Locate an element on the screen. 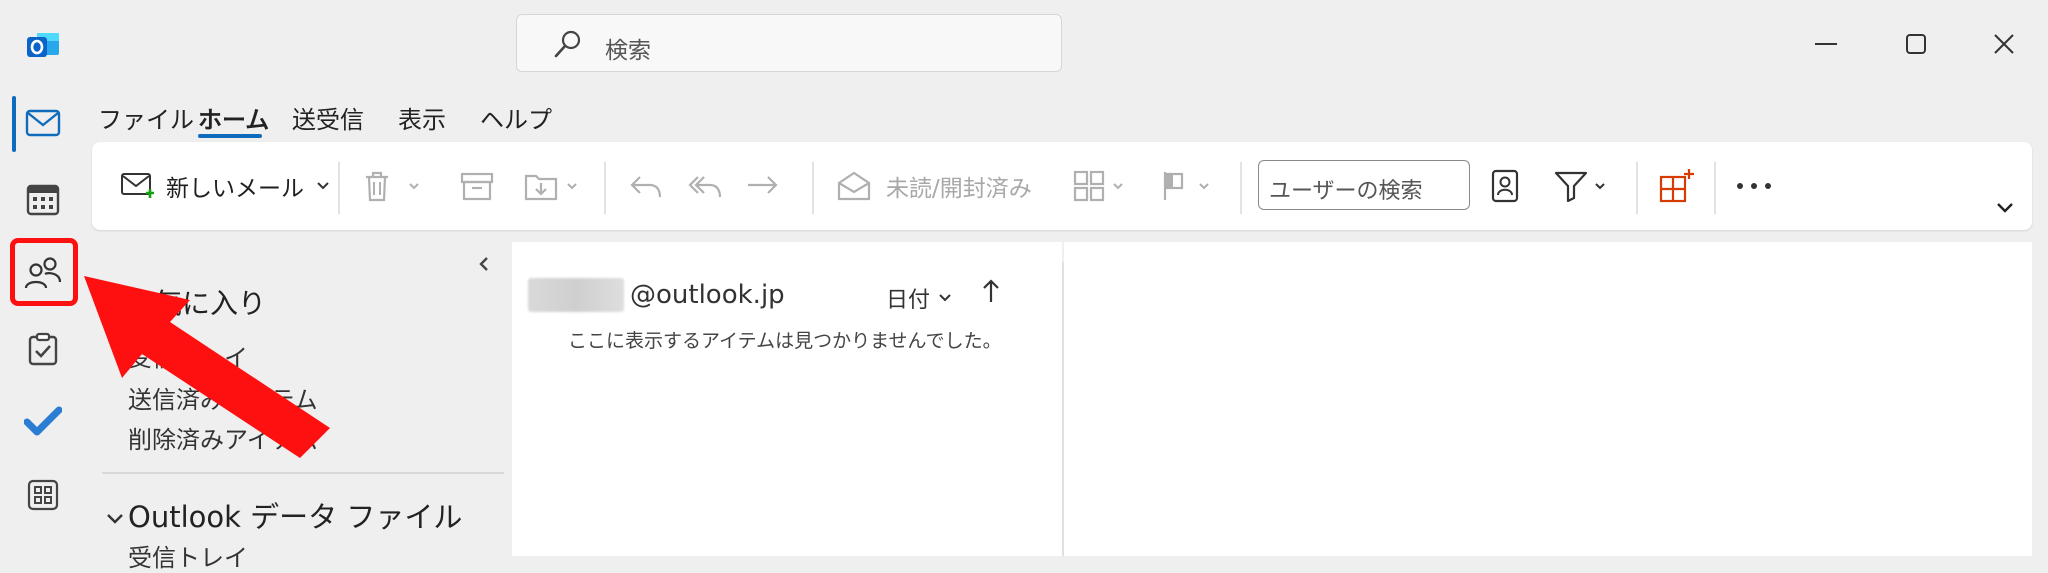  more-options-button is located at coordinates (1754, 186).